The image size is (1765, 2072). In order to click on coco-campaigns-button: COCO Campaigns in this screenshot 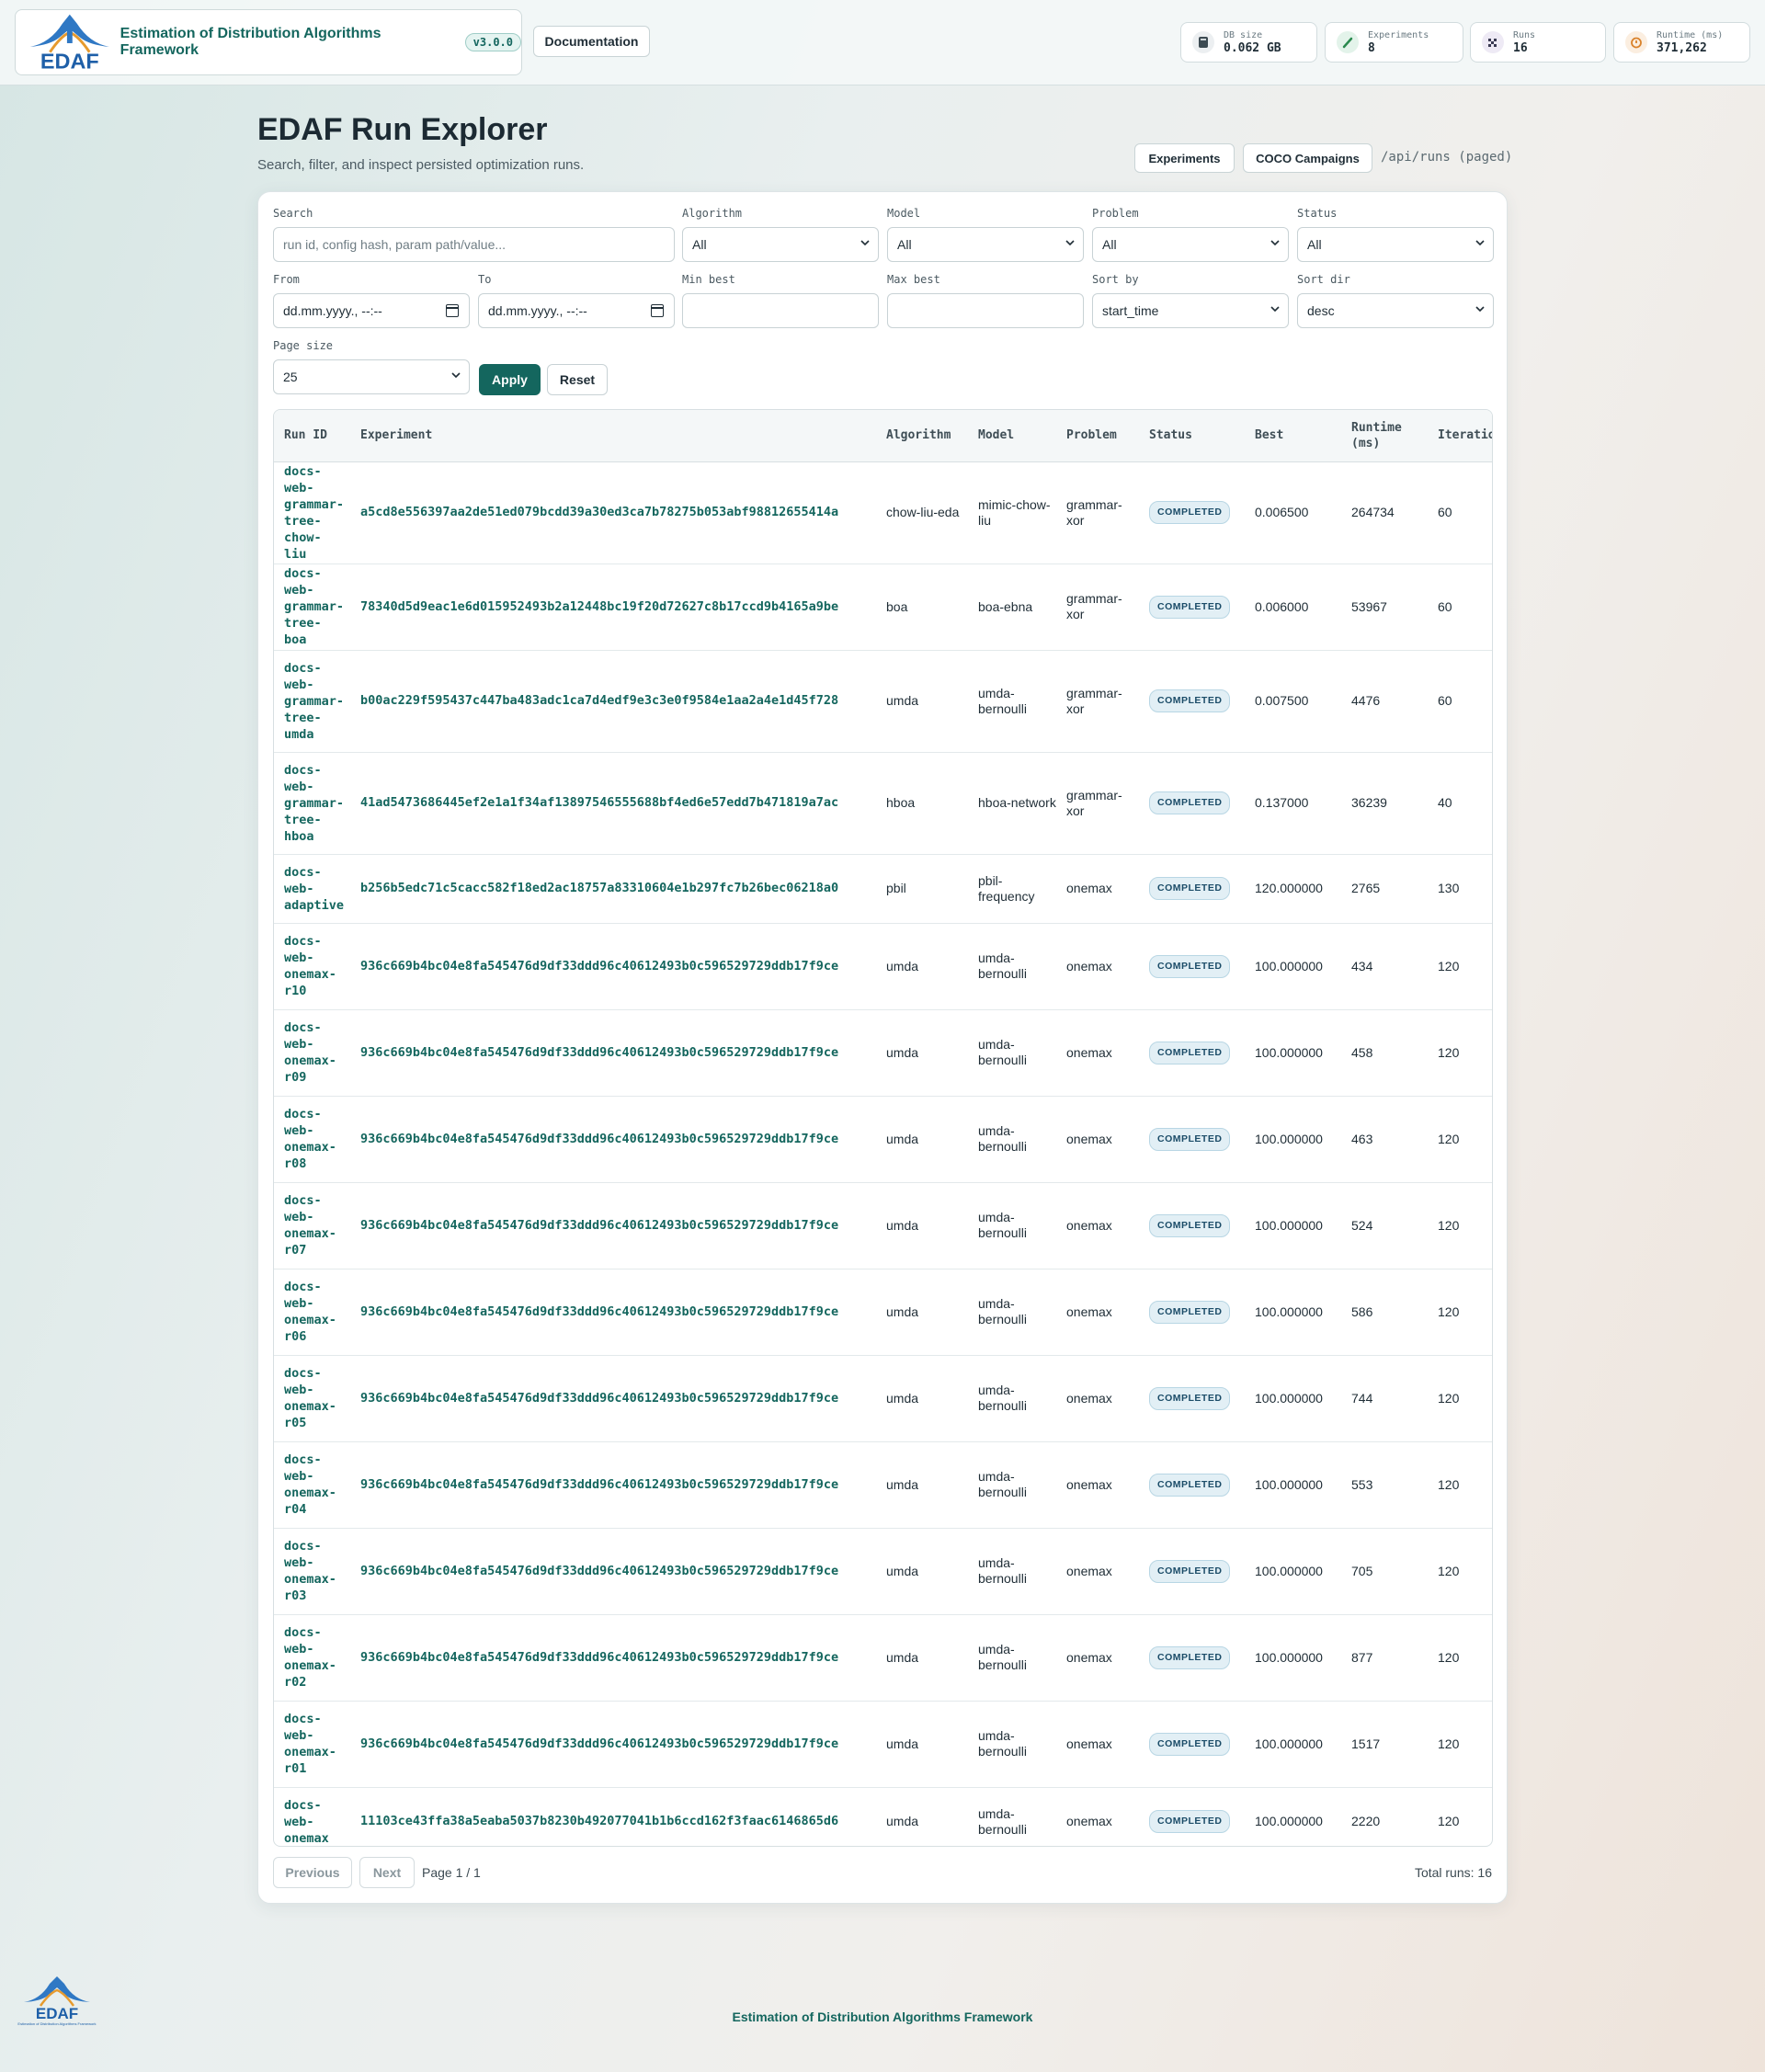, I will do `click(1308, 158)`.